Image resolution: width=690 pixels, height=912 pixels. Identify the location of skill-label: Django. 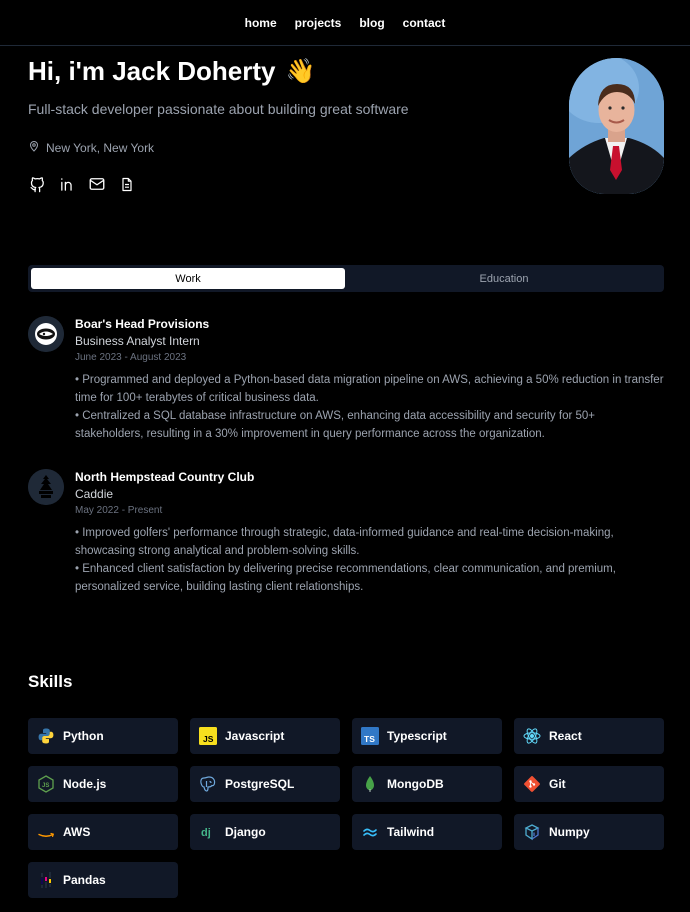
(245, 832).